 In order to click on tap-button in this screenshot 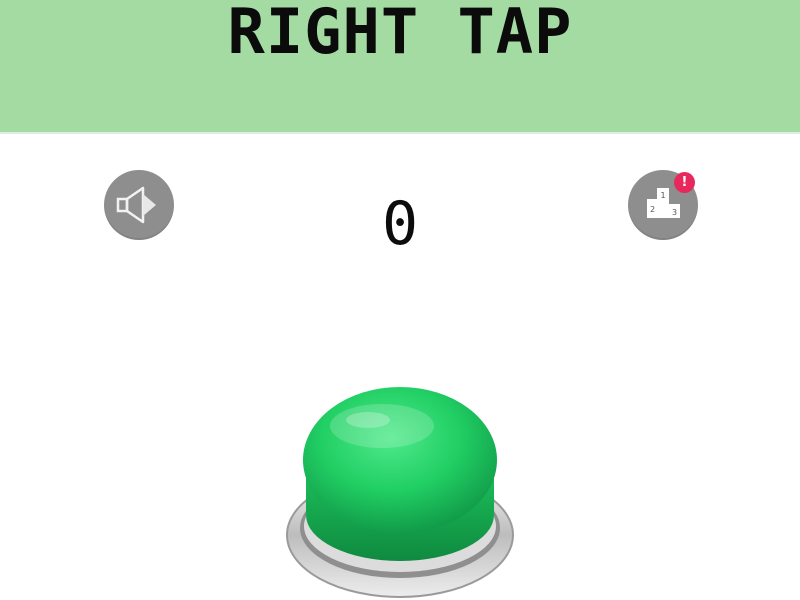, I will do `click(400, 490)`.